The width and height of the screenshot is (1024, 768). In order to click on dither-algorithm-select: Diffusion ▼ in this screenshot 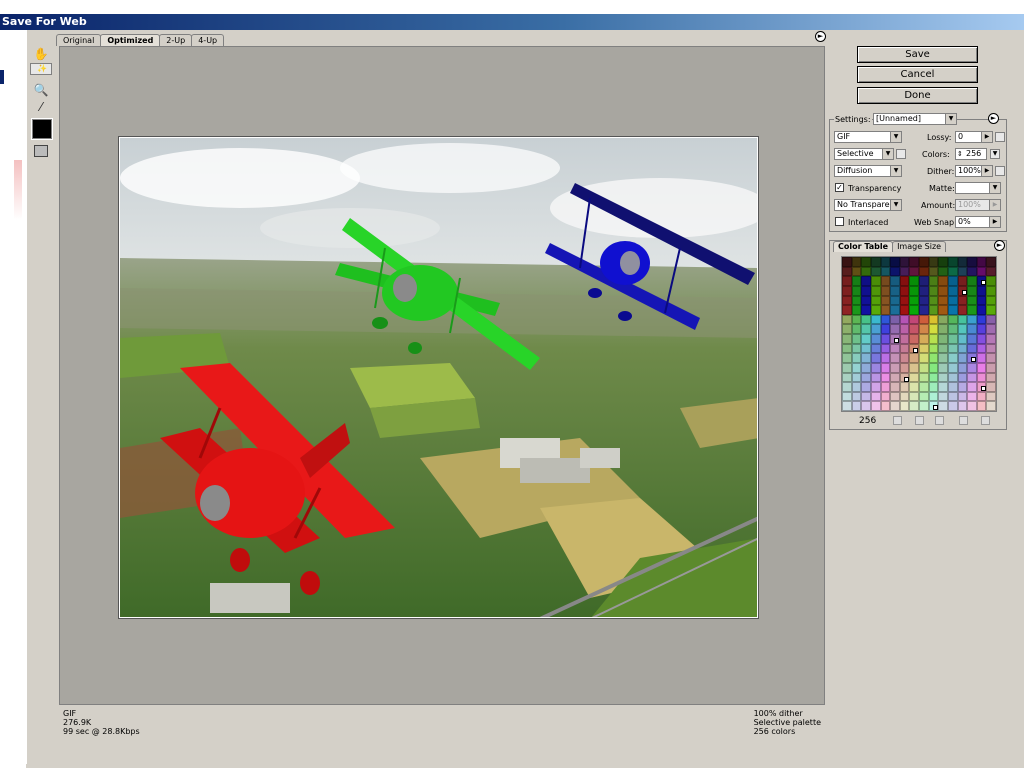, I will do `click(868, 171)`.